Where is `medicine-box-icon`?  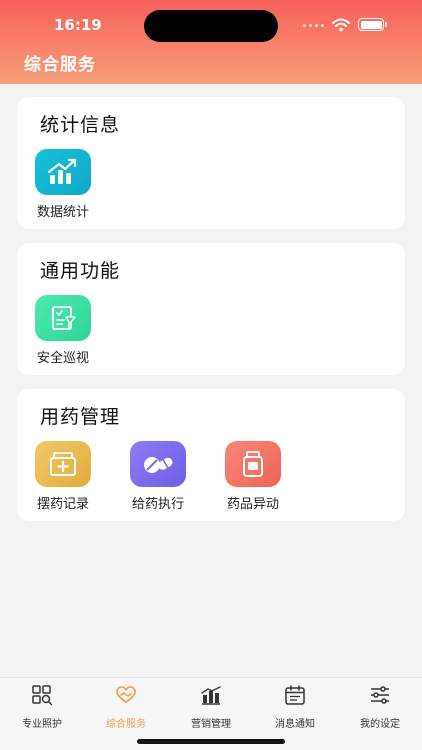 medicine-box-icon is located at coordinates (63, 464).